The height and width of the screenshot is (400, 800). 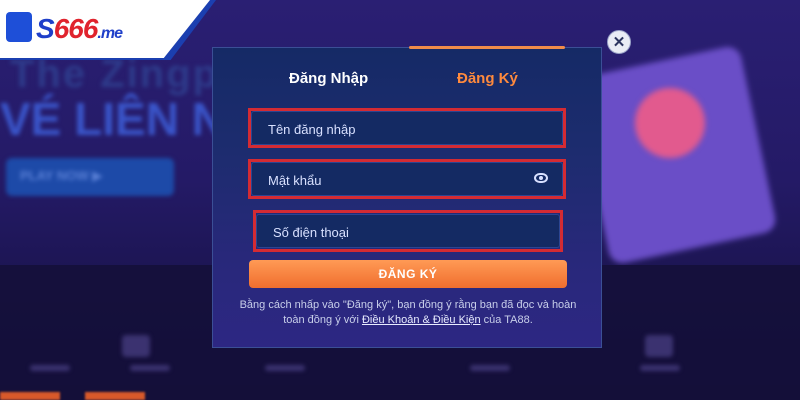 I want to click on phone-field, so click(x=408, y=231).